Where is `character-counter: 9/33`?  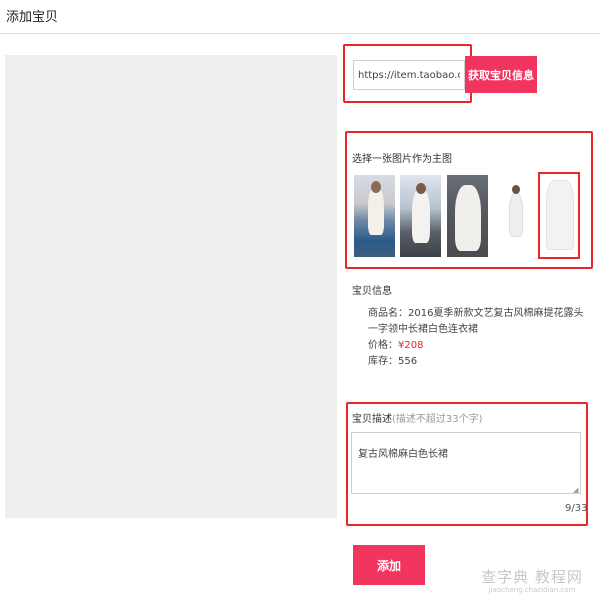 character-counter: 9/33 is located at coordinates (576, 508).